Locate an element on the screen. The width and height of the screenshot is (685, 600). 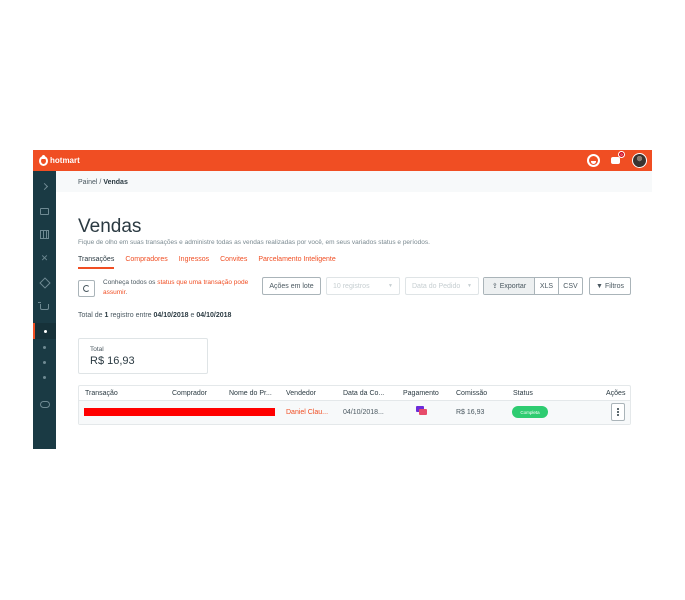
messages-icon: 9 is located at coordinates (617, 159).